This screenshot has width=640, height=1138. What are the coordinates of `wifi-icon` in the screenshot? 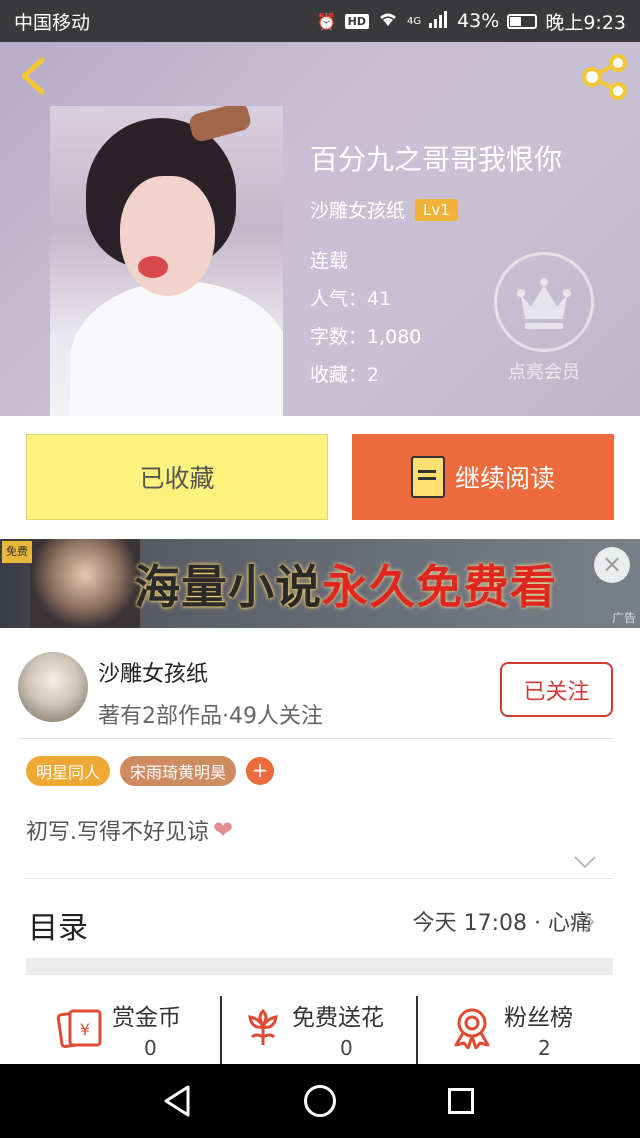 It's located at (388, 21).